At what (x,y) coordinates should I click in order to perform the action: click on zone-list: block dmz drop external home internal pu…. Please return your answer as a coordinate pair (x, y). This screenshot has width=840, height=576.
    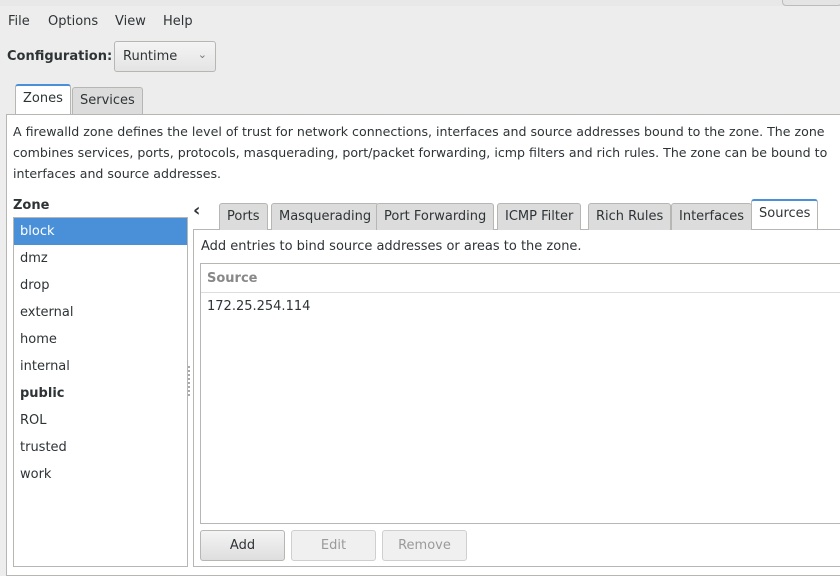
    Looking at the image, I should click on (100, 392).